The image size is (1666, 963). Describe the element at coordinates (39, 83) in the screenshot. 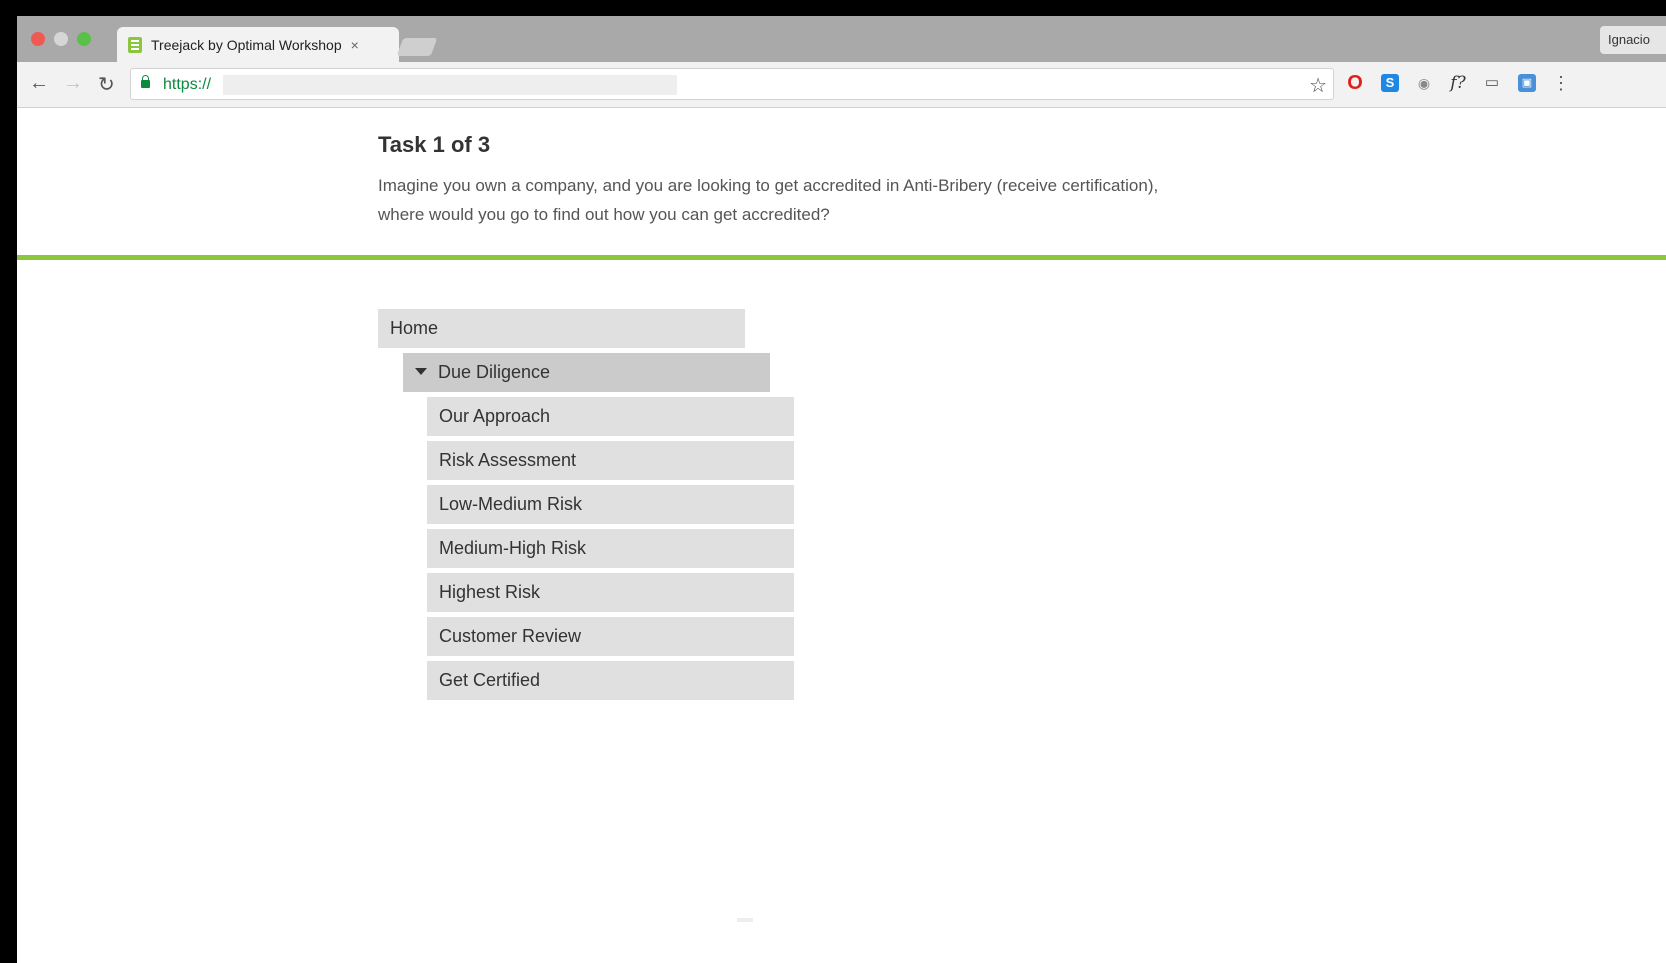

I see `back-icon: ←` at that location.